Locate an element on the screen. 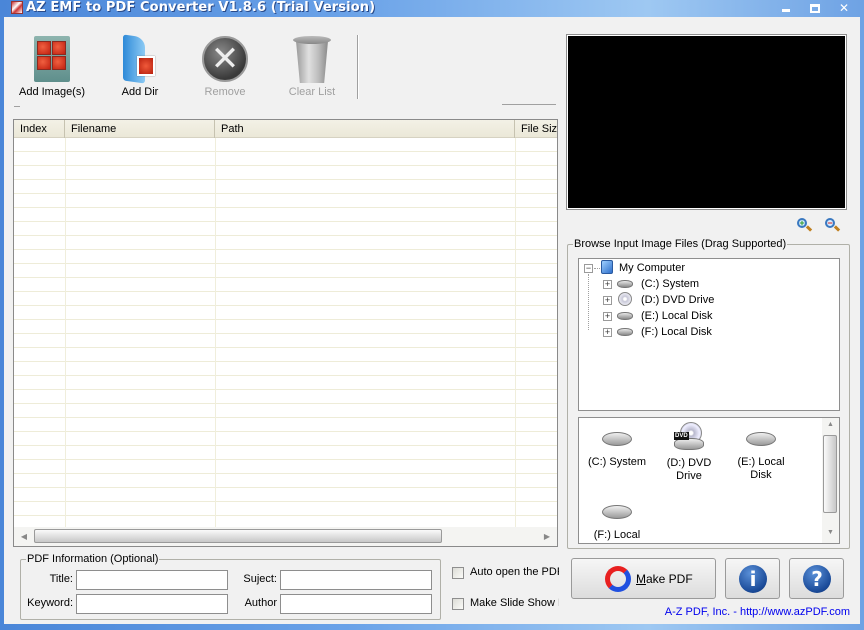  horizontal-scrollbar: ◀ ▶ is located at coordinates (285, 536).